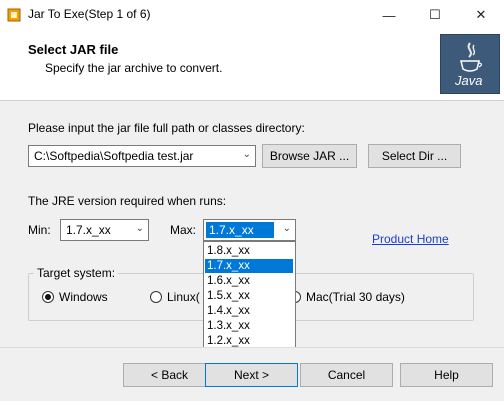 The image size is (504, 401). I want to click on close-button: ✕, so click(481, 15).